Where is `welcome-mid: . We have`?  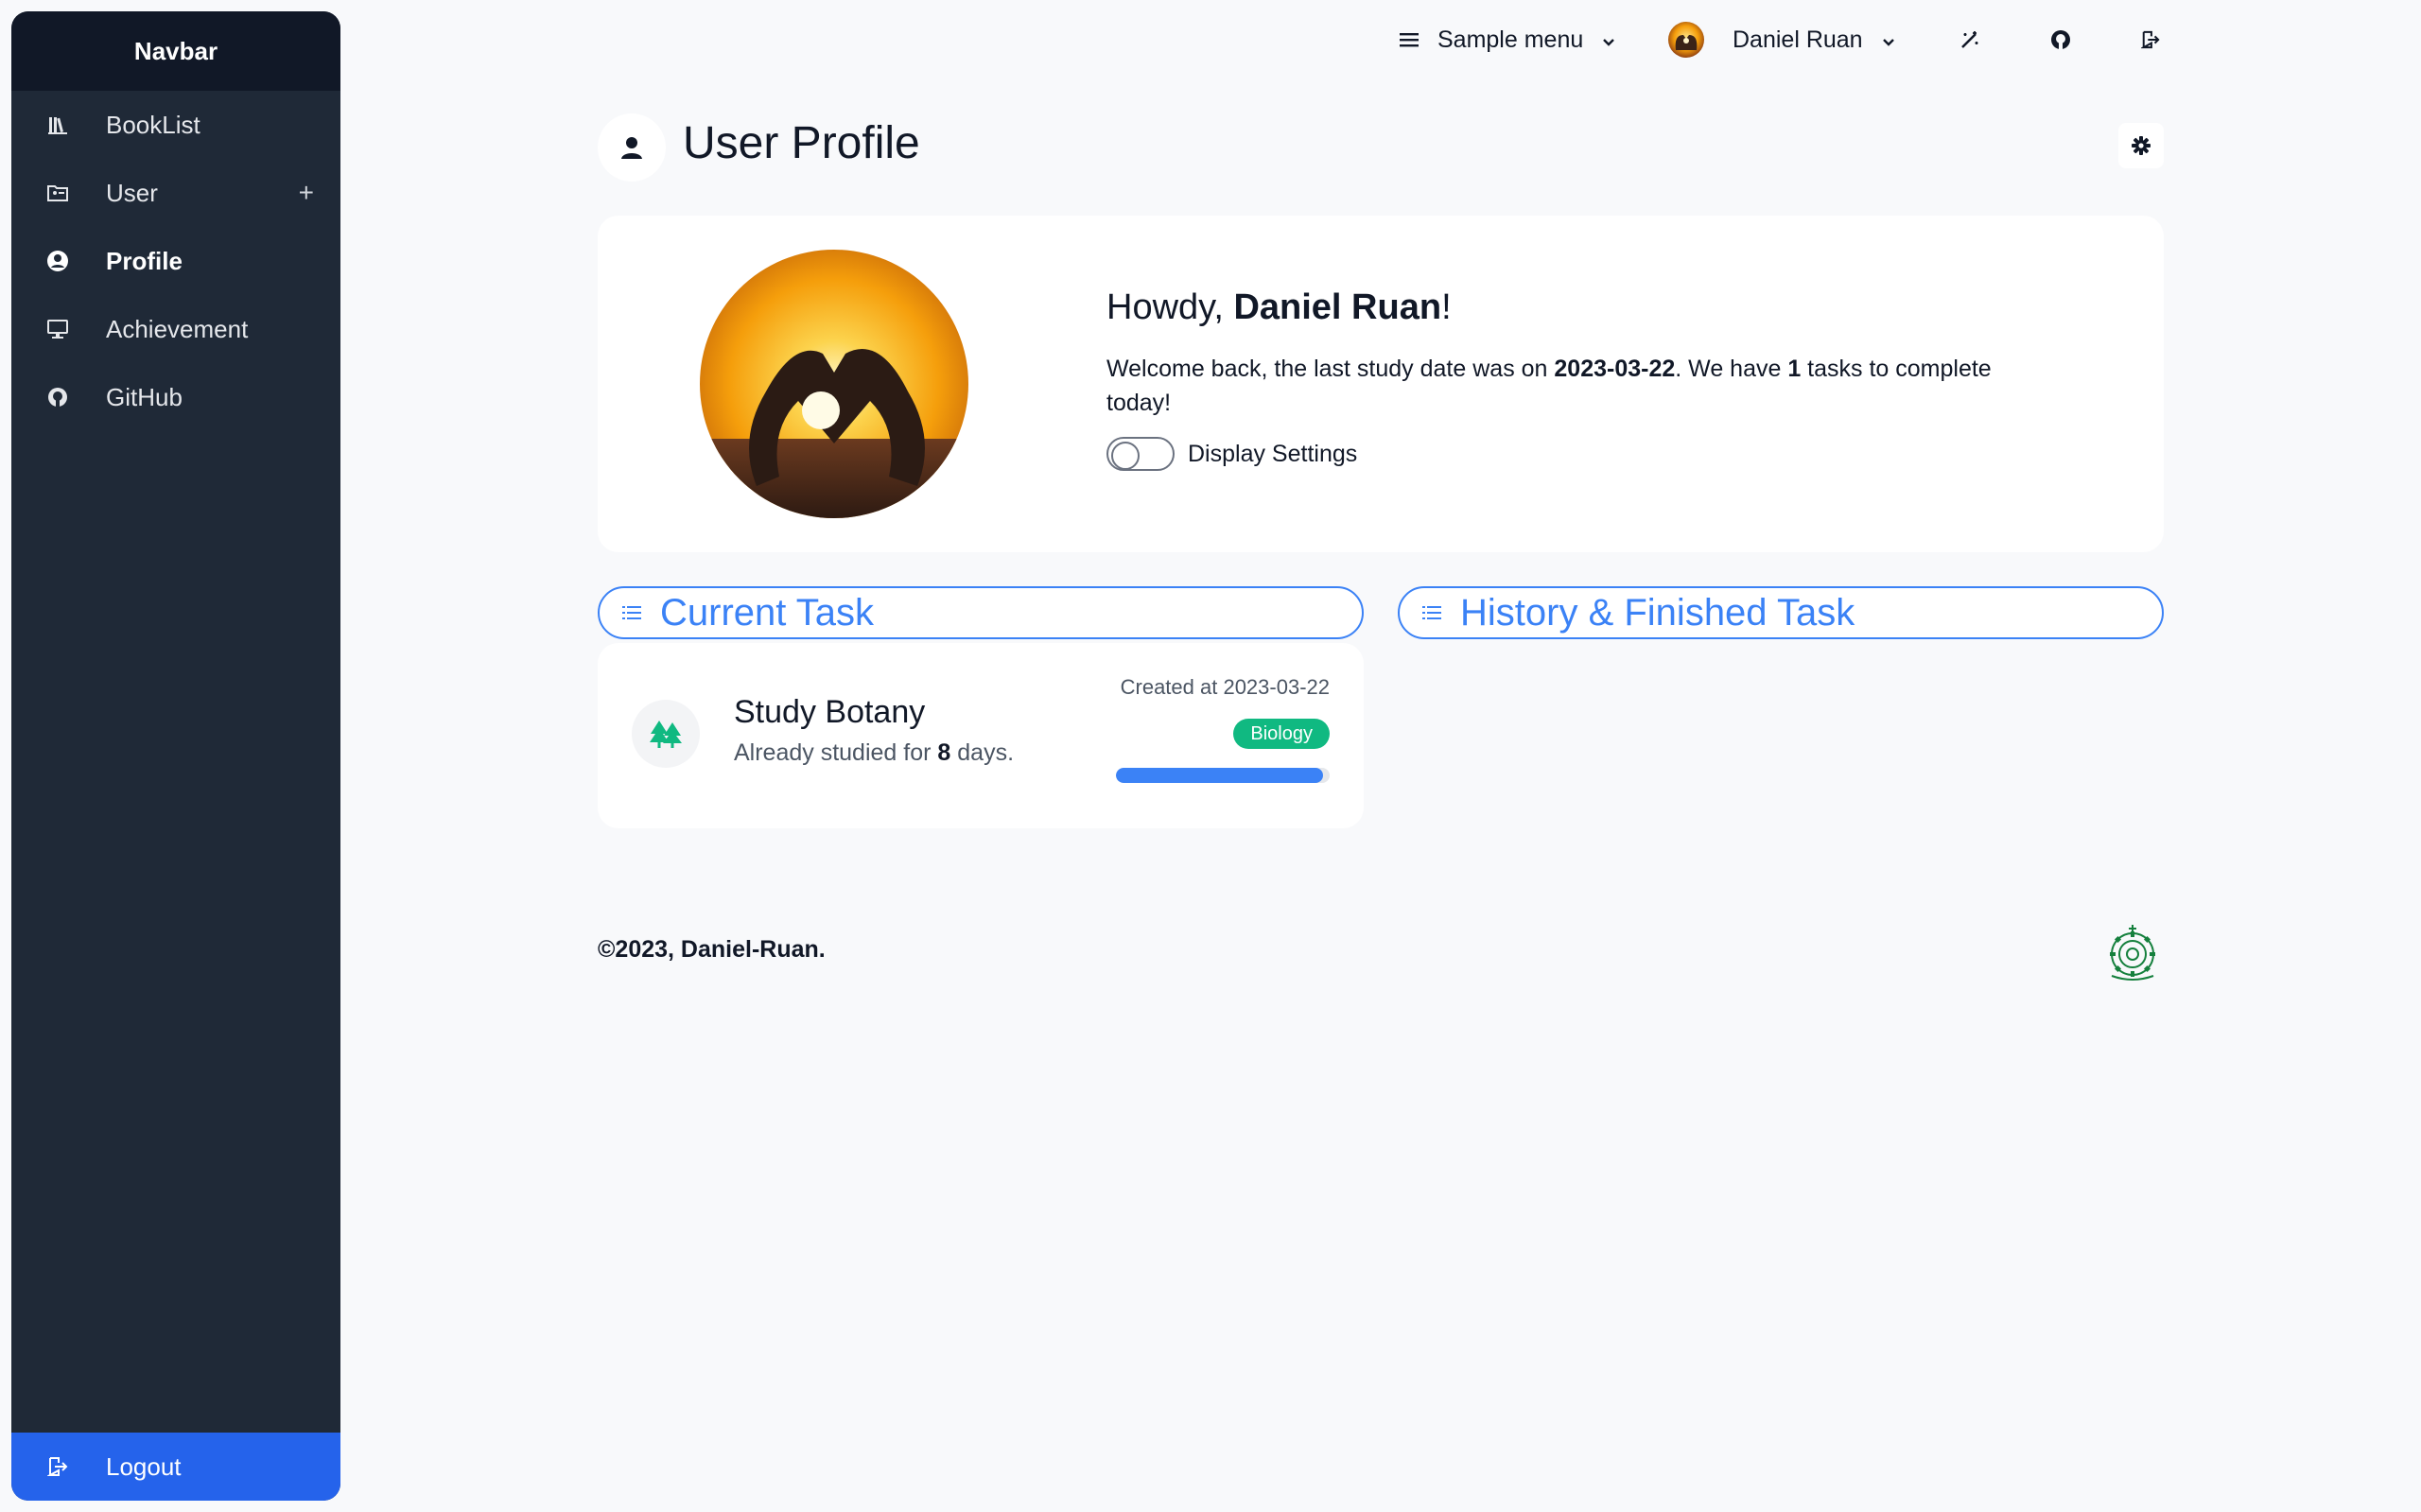 welcome-mid: . We have is located at coordinates (1731, 369).